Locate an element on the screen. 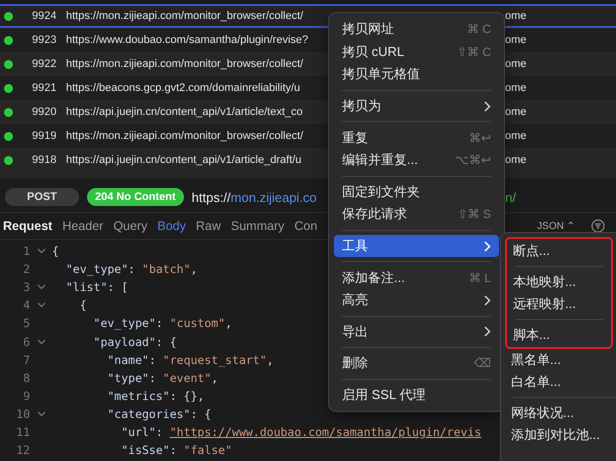 This screenshot has height=461, width=616. menu-item: 固定到文件夹 is located at coordinates (416, 192).